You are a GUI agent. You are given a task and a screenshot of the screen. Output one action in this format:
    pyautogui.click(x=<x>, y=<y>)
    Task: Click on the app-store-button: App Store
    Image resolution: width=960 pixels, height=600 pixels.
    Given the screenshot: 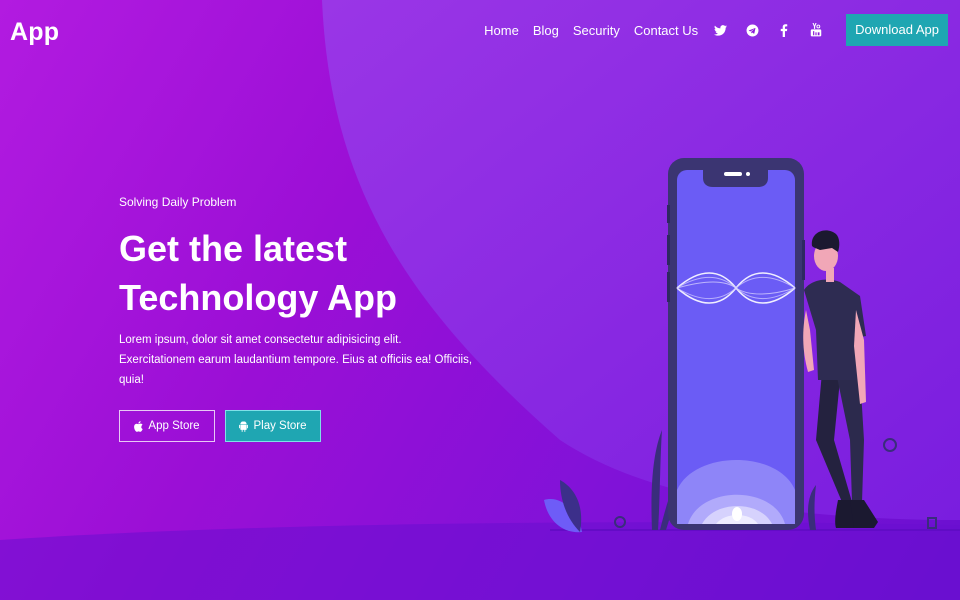 What is the action you would take?
    pyautogui.click(x=167, y=426)
    